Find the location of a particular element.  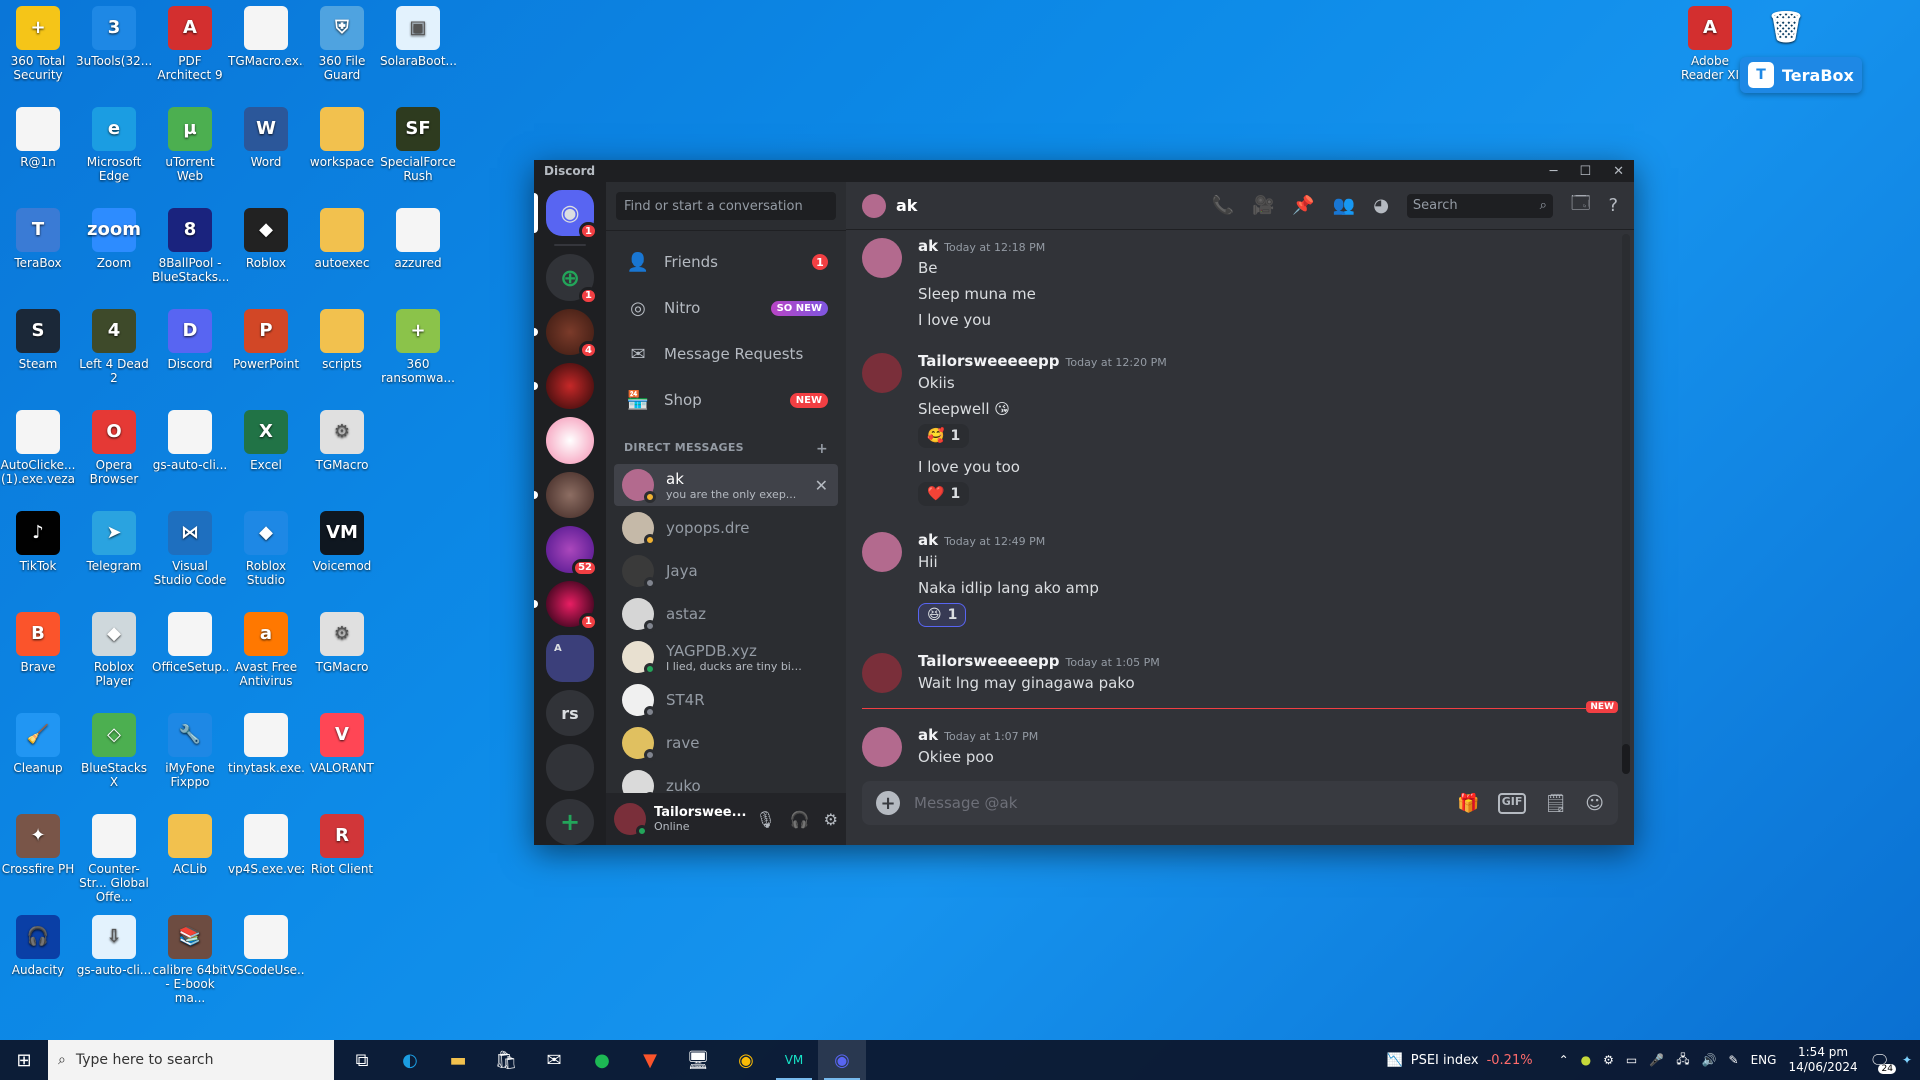

microphone-icon: 🎙 is located at coordinates (765, 819).